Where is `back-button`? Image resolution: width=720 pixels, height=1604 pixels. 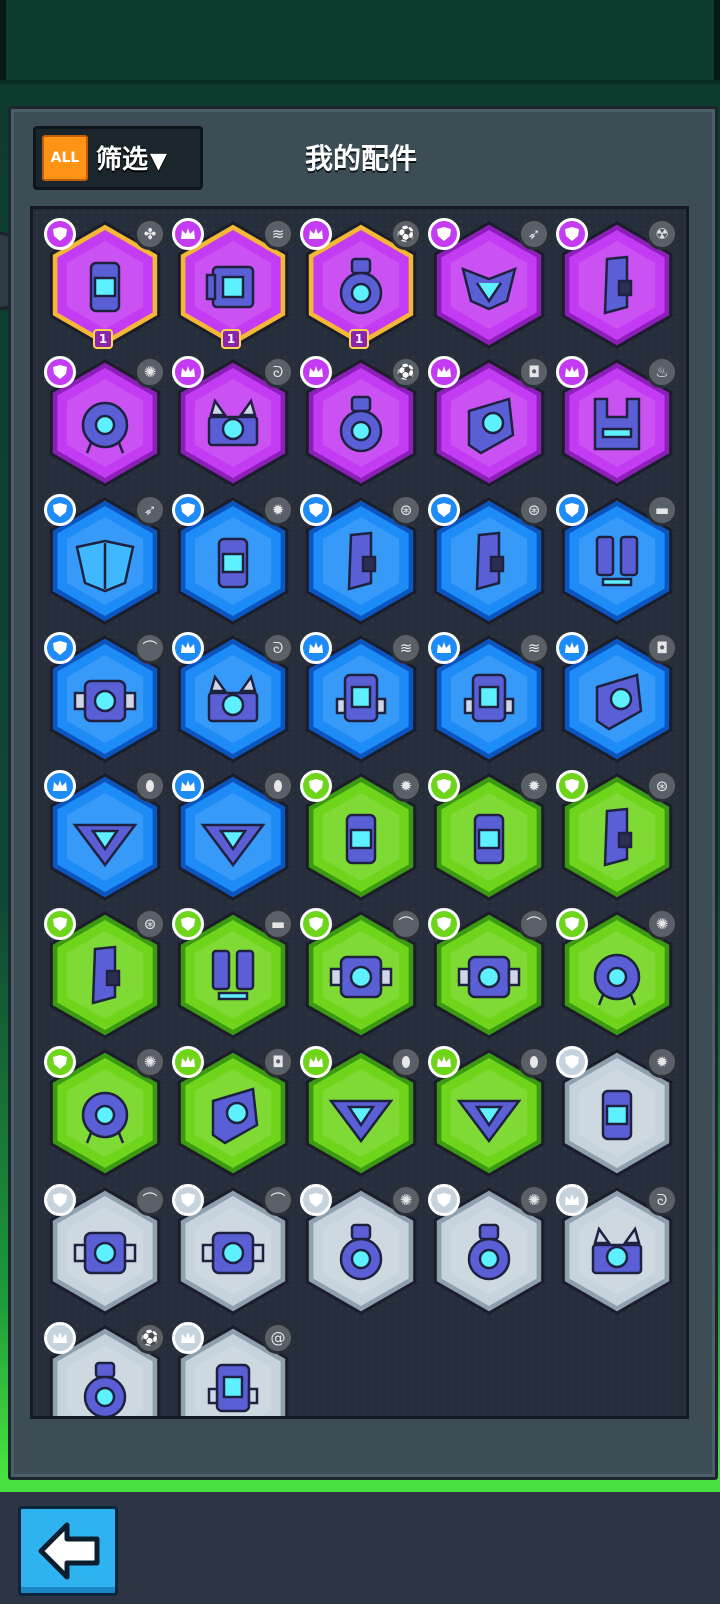
back-button is located at coordinates (68, 1551).